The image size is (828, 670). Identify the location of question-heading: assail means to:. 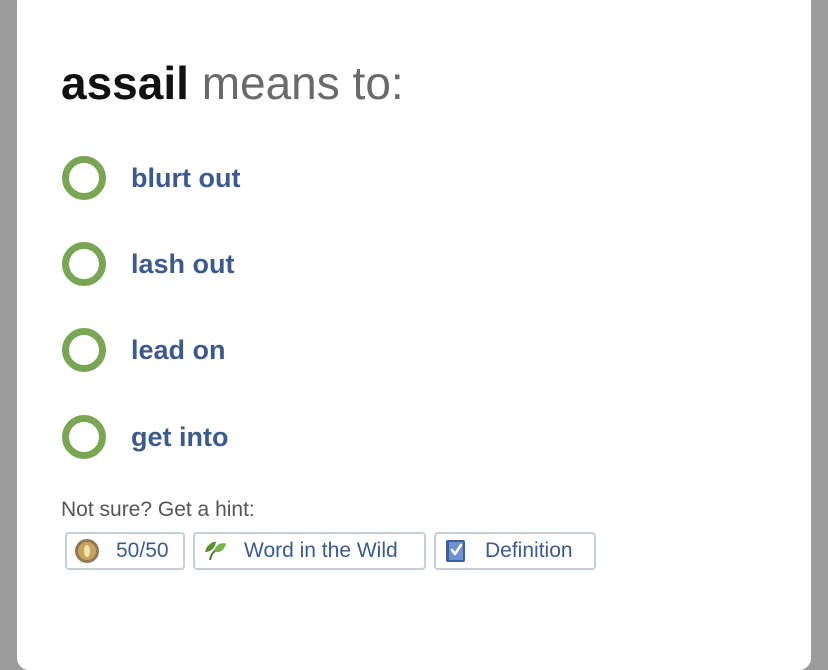
(232, 83).